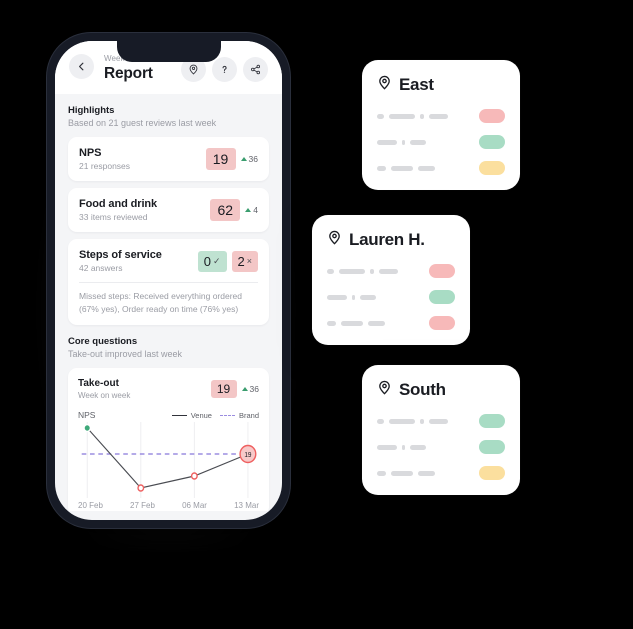  I want to click on score-badge: 62, so click(225, 210).